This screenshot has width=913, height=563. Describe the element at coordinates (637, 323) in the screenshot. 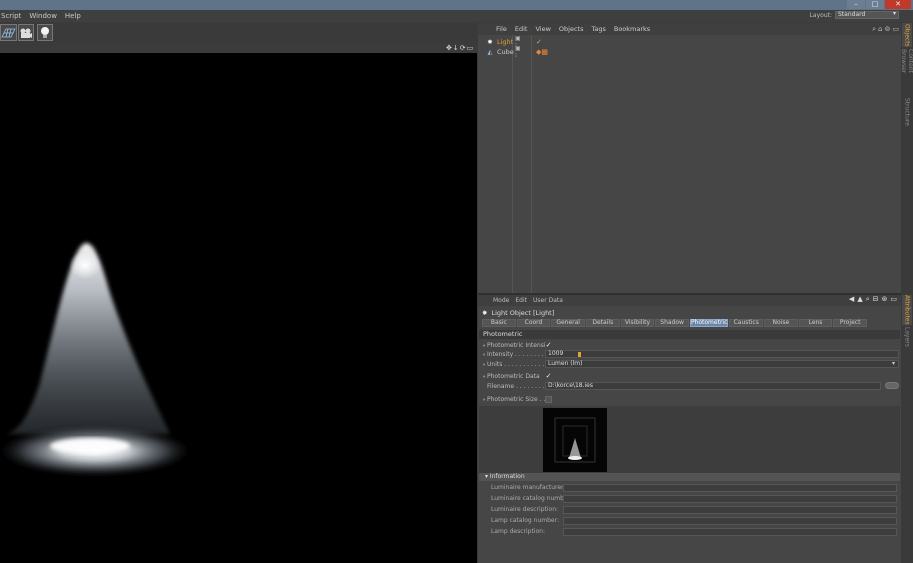

I see `tab-visibility: Visibility` at that location.